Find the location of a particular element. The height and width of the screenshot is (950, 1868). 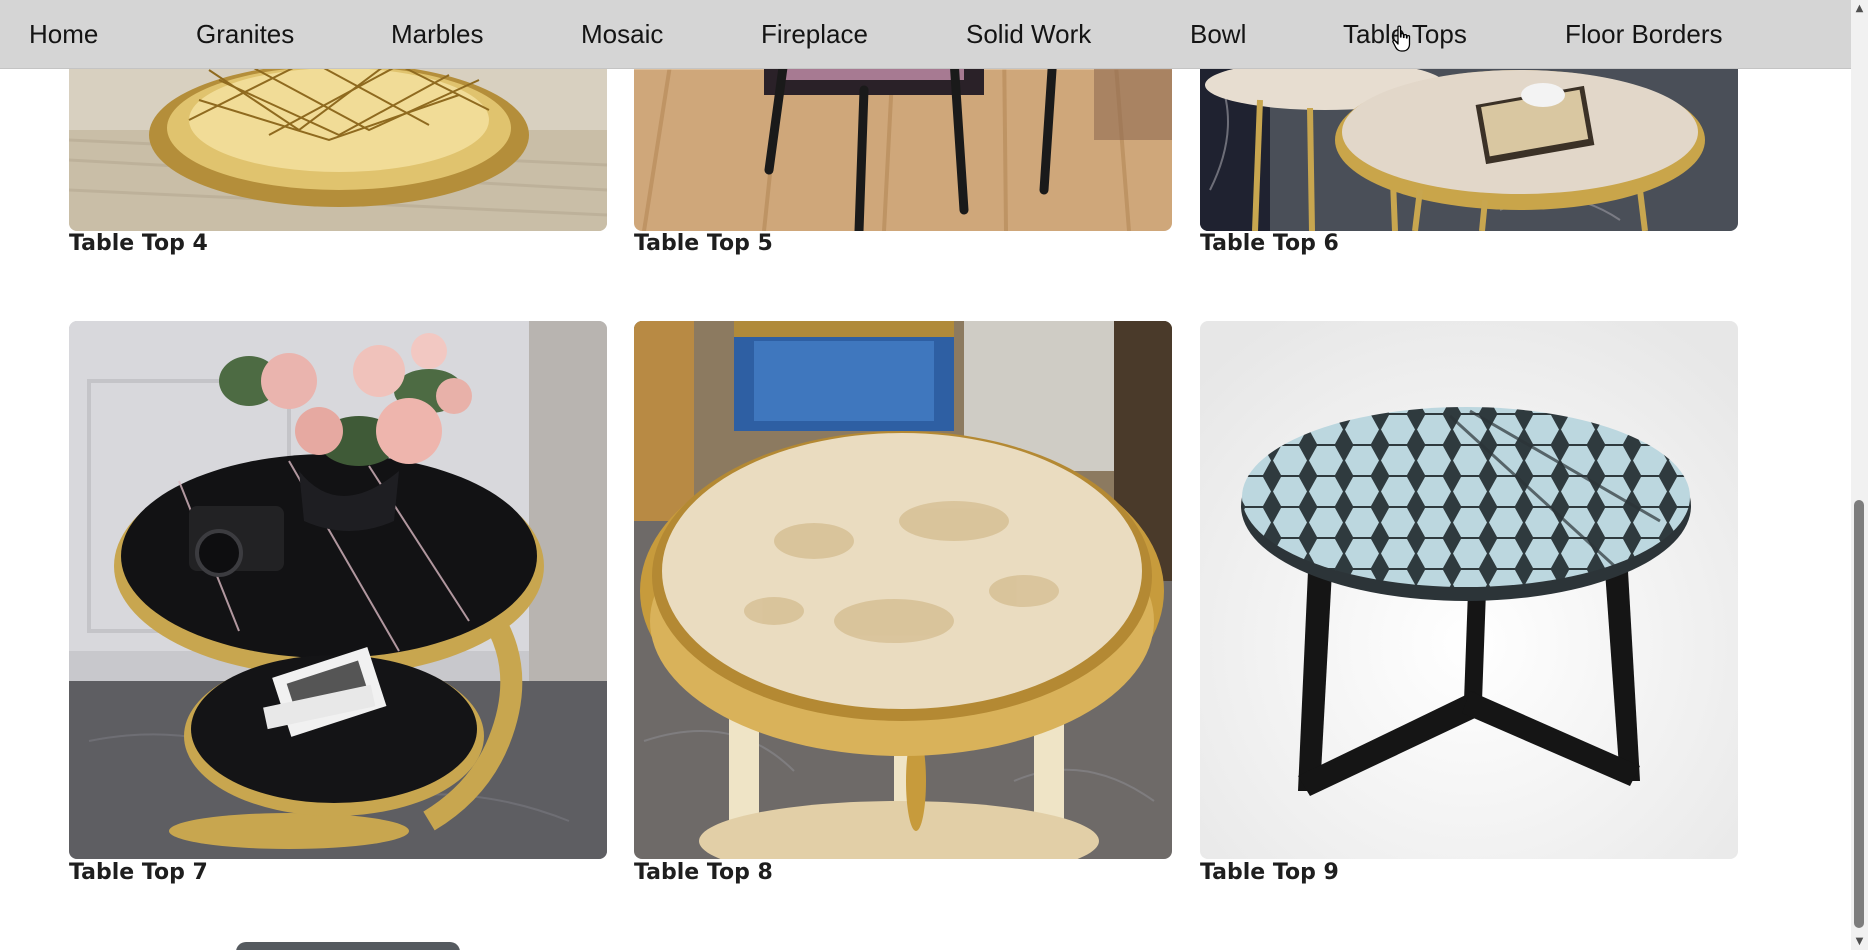

nav-item-bowl: Bowl is located at coordinates (1218, 34).